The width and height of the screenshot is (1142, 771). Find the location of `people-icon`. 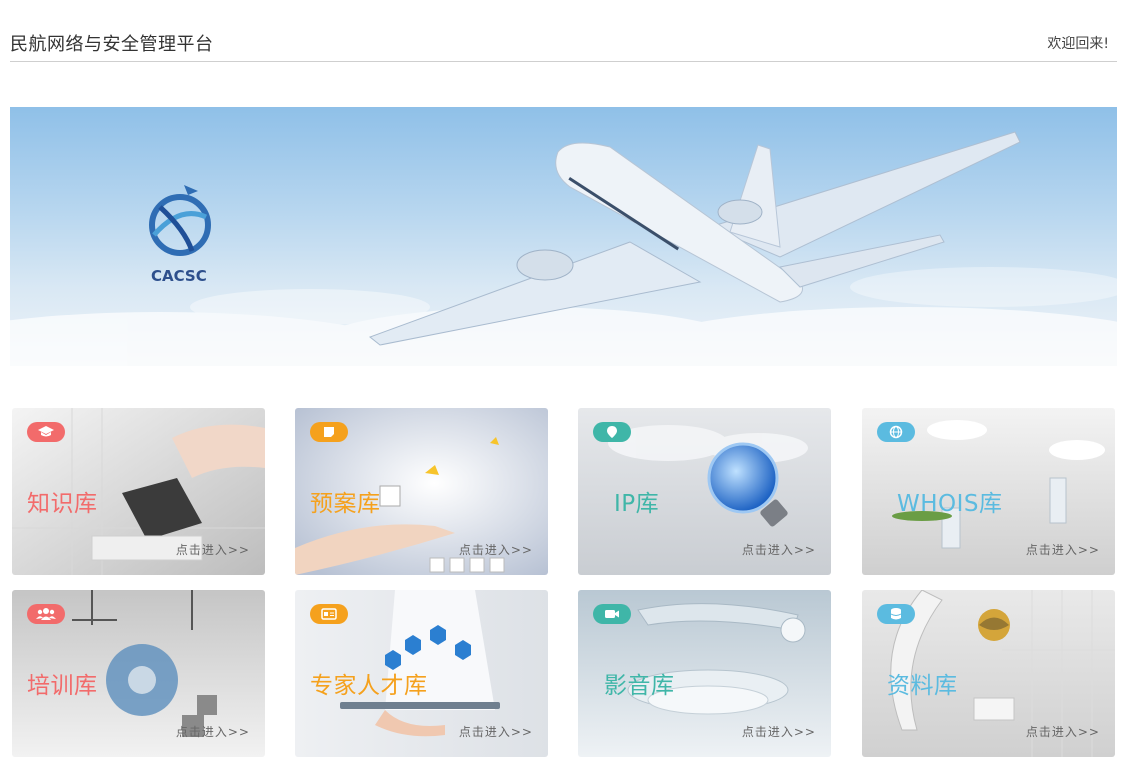

people-icon is located at coordinates (46, 614).